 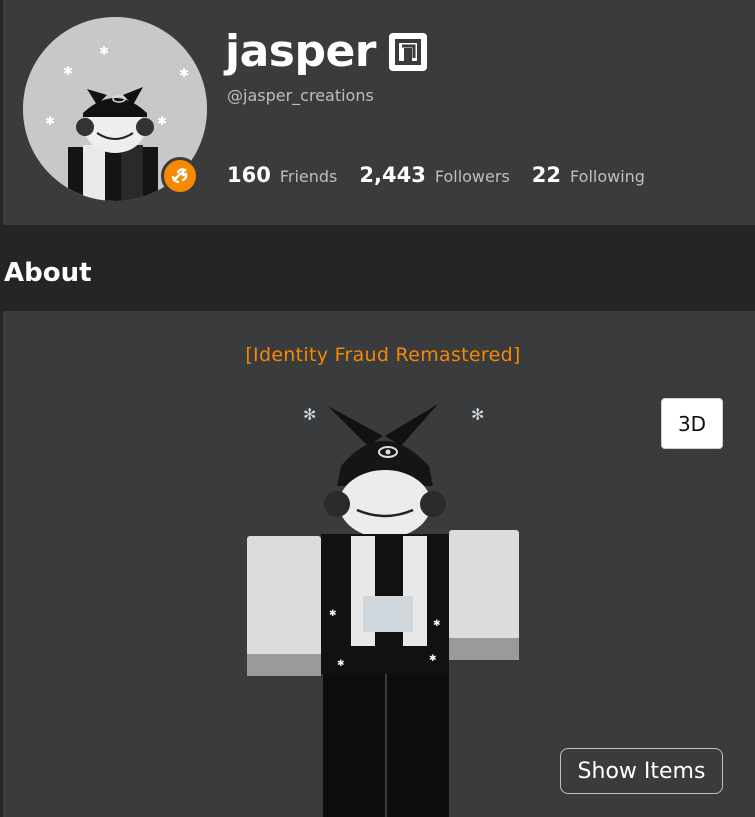 I want to click on stat-following-label: Following, so click(x=607, y=176).